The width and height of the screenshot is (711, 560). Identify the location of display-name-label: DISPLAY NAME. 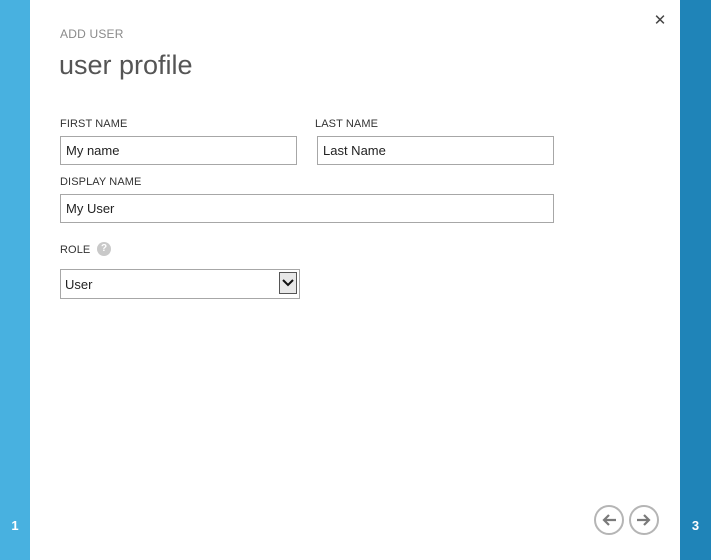
(101, 182).